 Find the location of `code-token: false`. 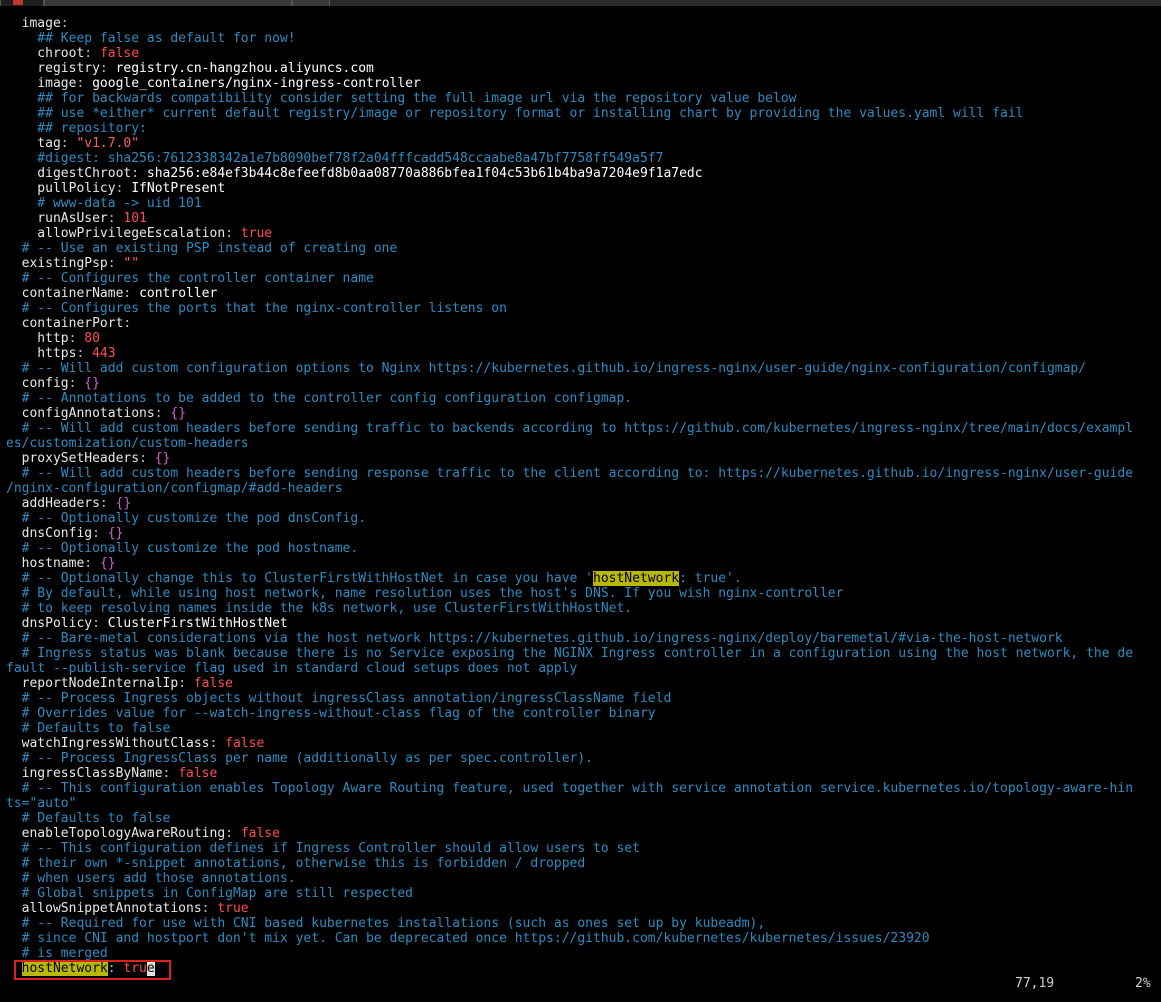

code-token: false is located at coordinates (260, 833).